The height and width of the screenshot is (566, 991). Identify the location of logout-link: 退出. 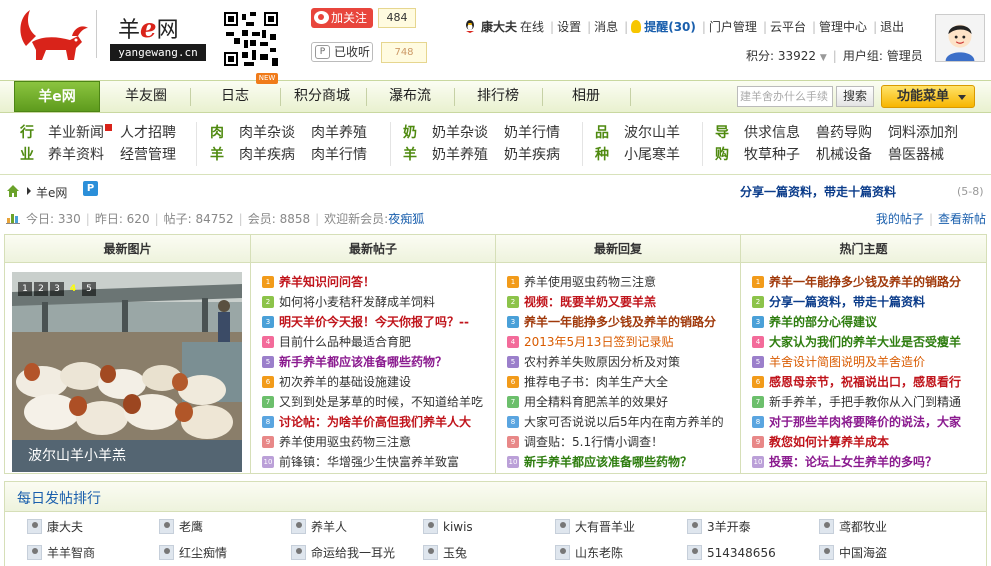
(892, 27).